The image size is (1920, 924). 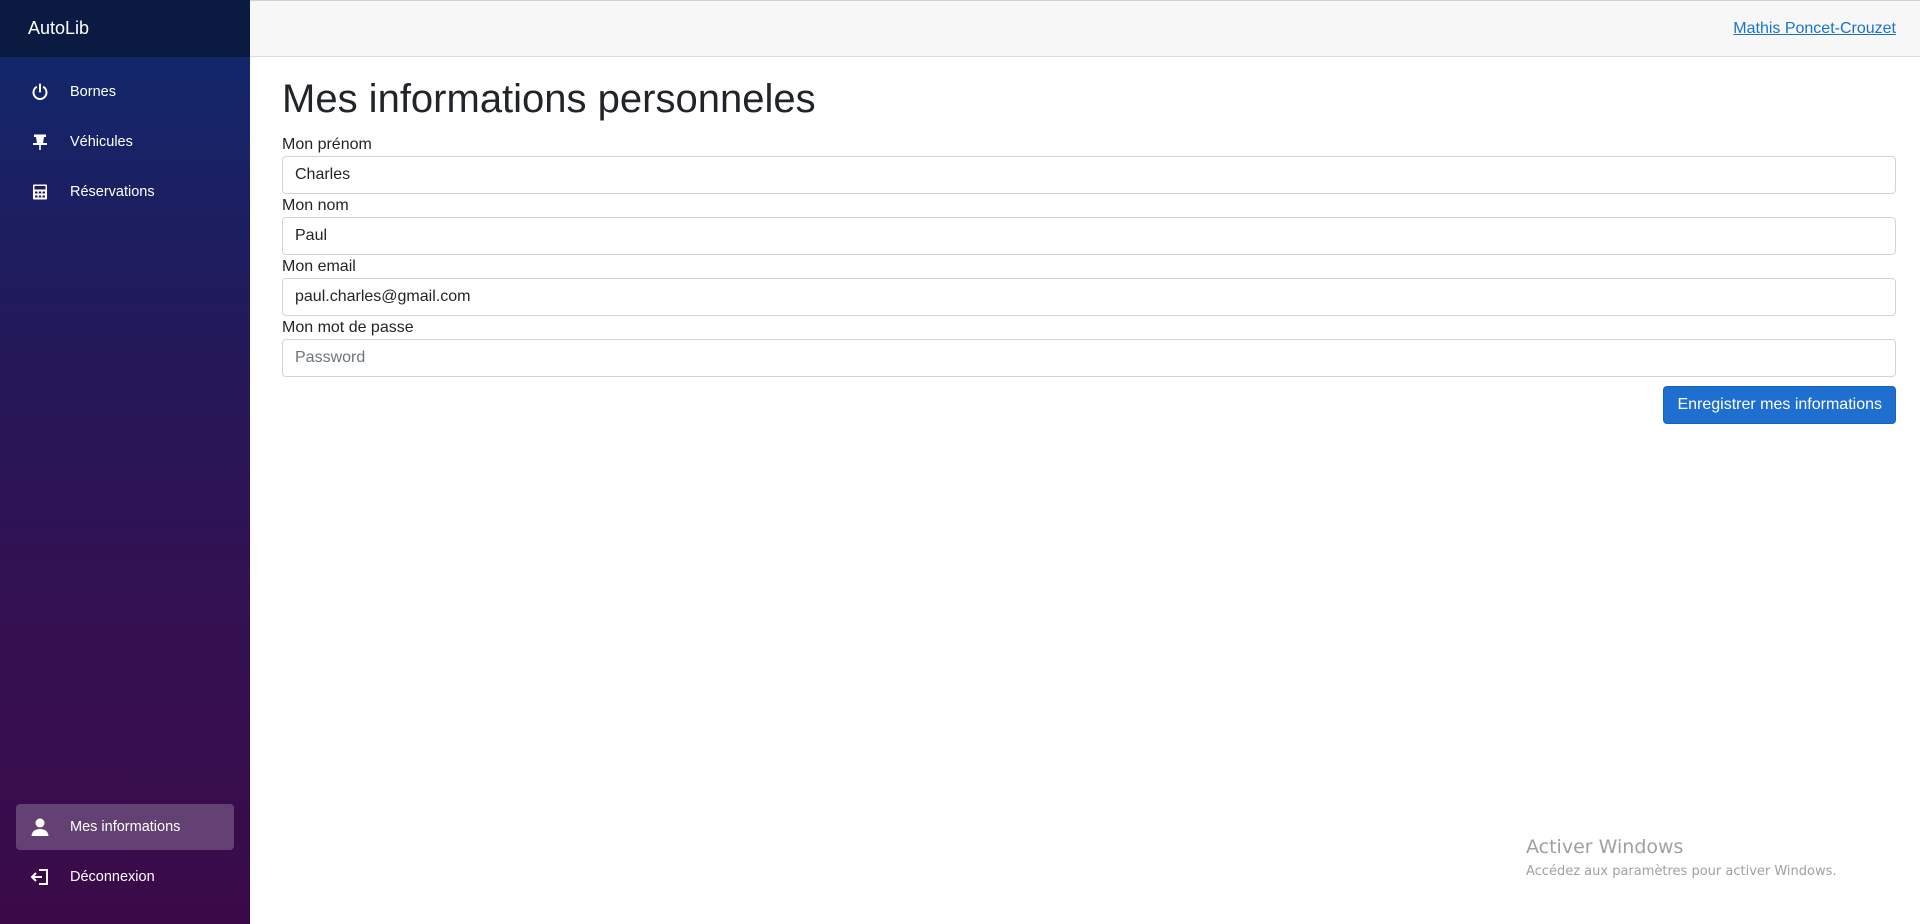 I want to click on sidebar-item-label: Réservations, so click(x=112, y=192).